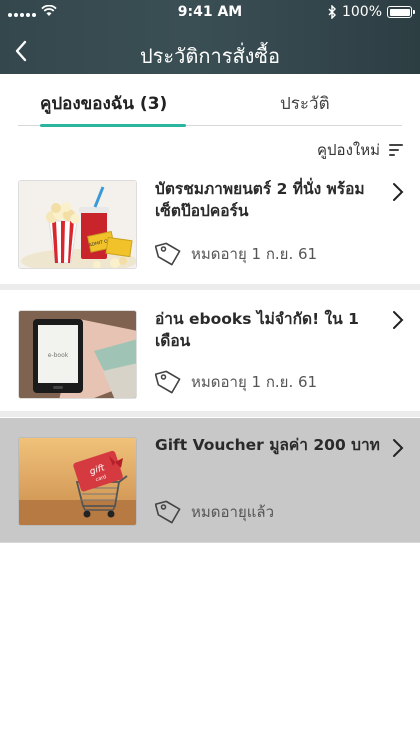 Image resolution: width=420 pixels, height=748 pixels. I want to click on app-header: 9:41 AM 100% ประวัติการสั่งซื้อ, so click(210, 37).